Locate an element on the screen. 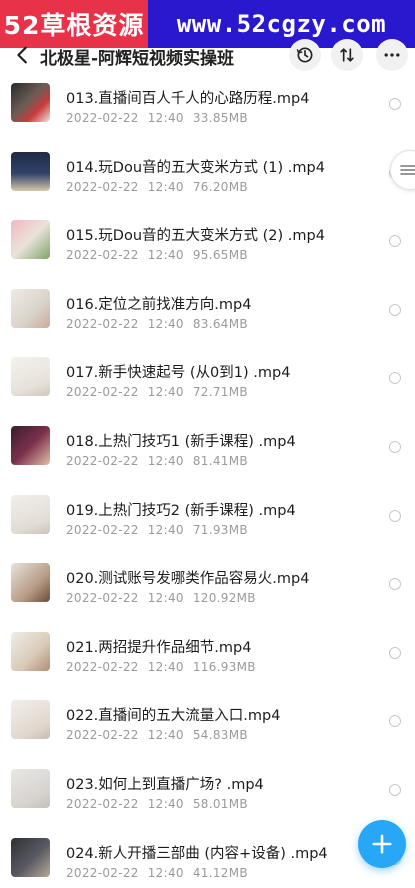 This screenshot has width=415, height=888. file-row: 016.定位之前找准方向.mp4 2022-02-22 12:40 83.64MB is located at coordinates (207, 301).